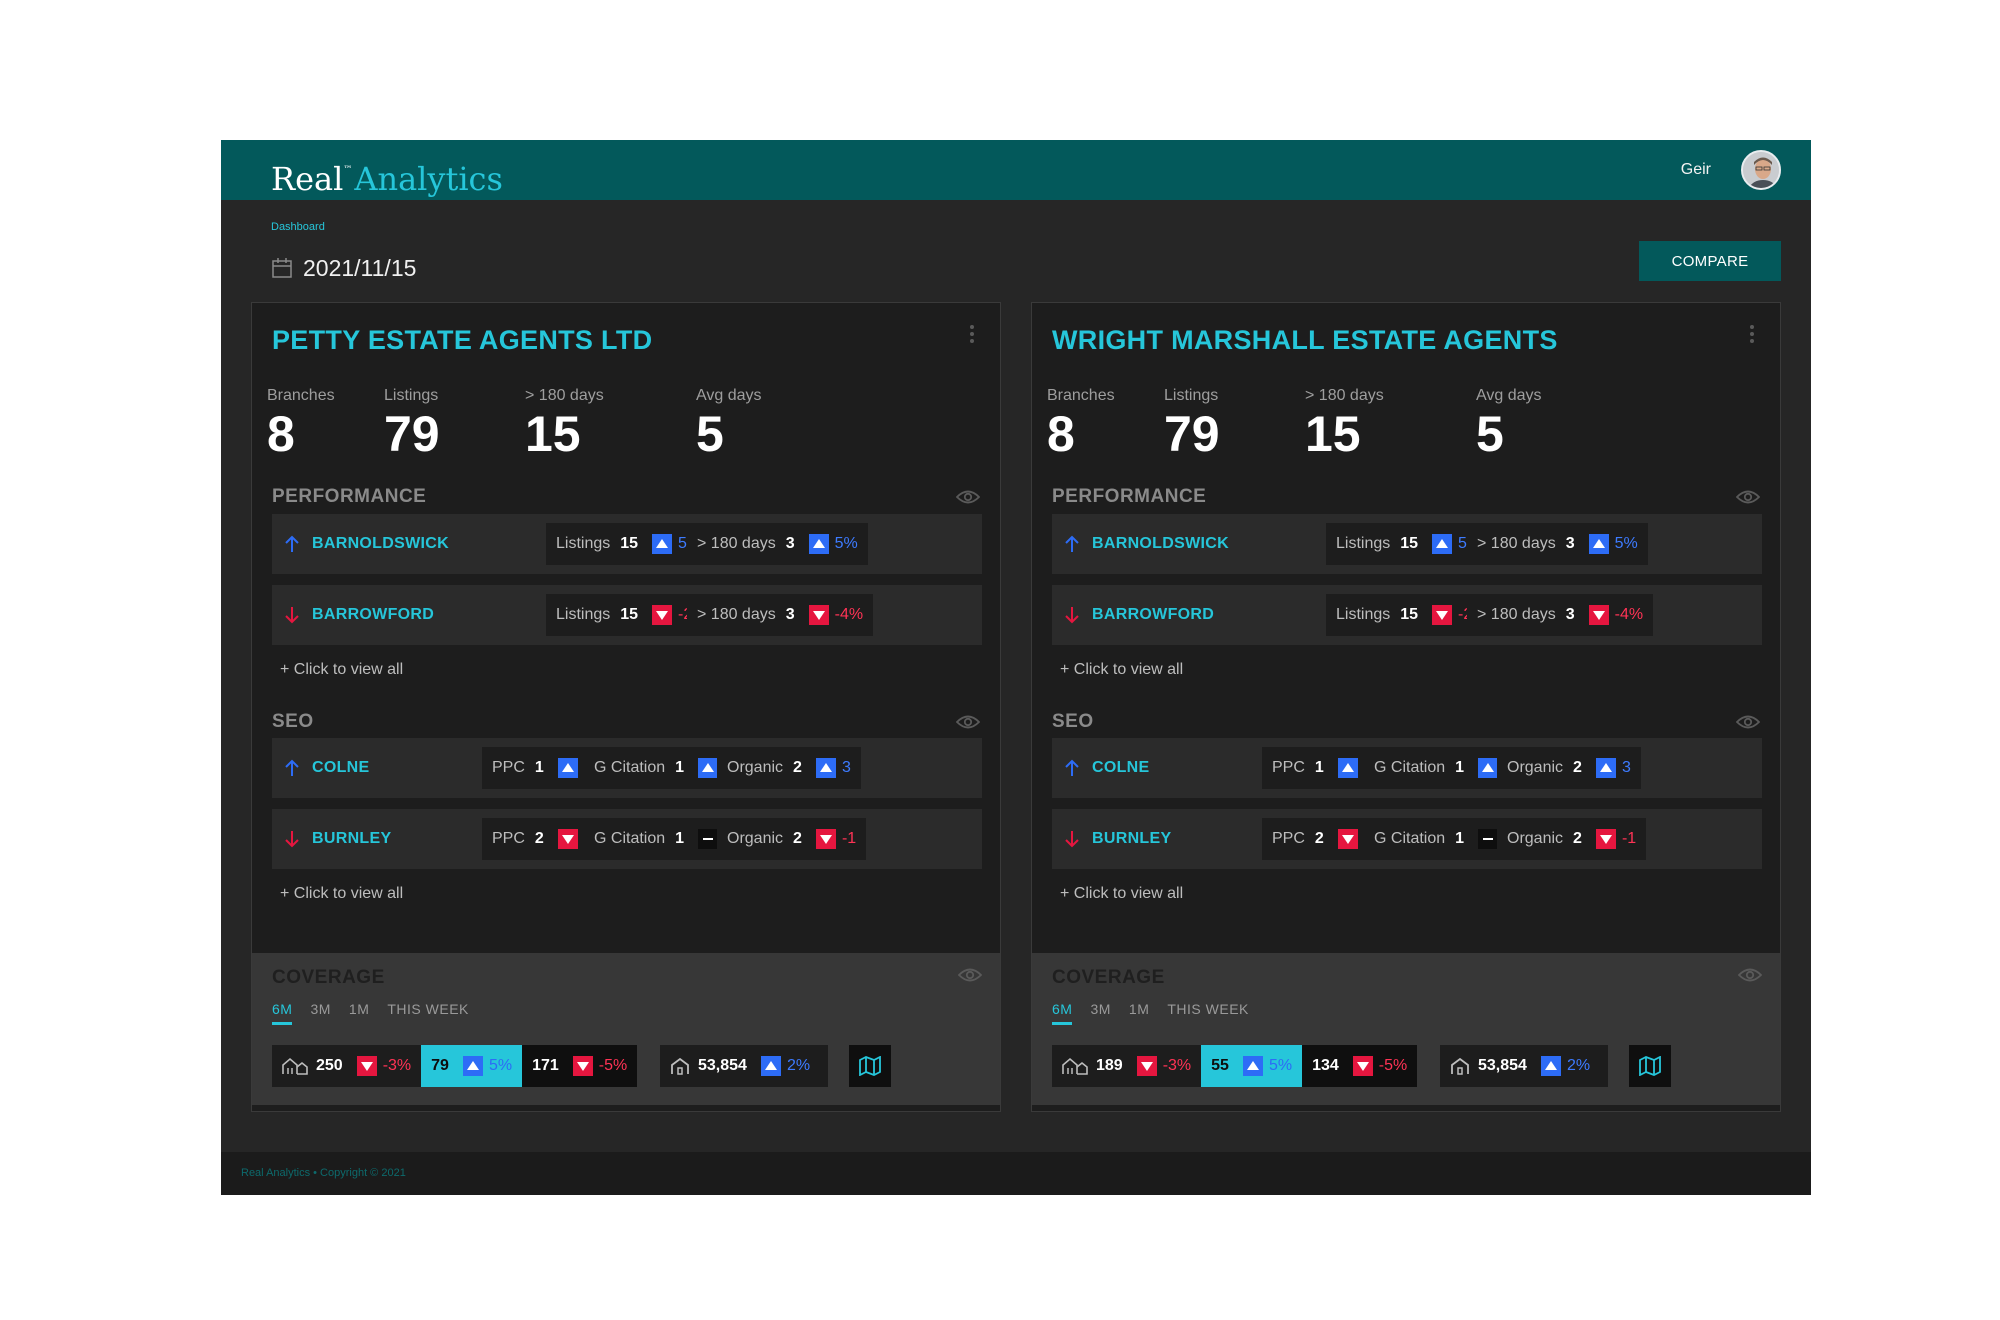  I want to click on stat-block: > 180 days 15, so click(564, 424).